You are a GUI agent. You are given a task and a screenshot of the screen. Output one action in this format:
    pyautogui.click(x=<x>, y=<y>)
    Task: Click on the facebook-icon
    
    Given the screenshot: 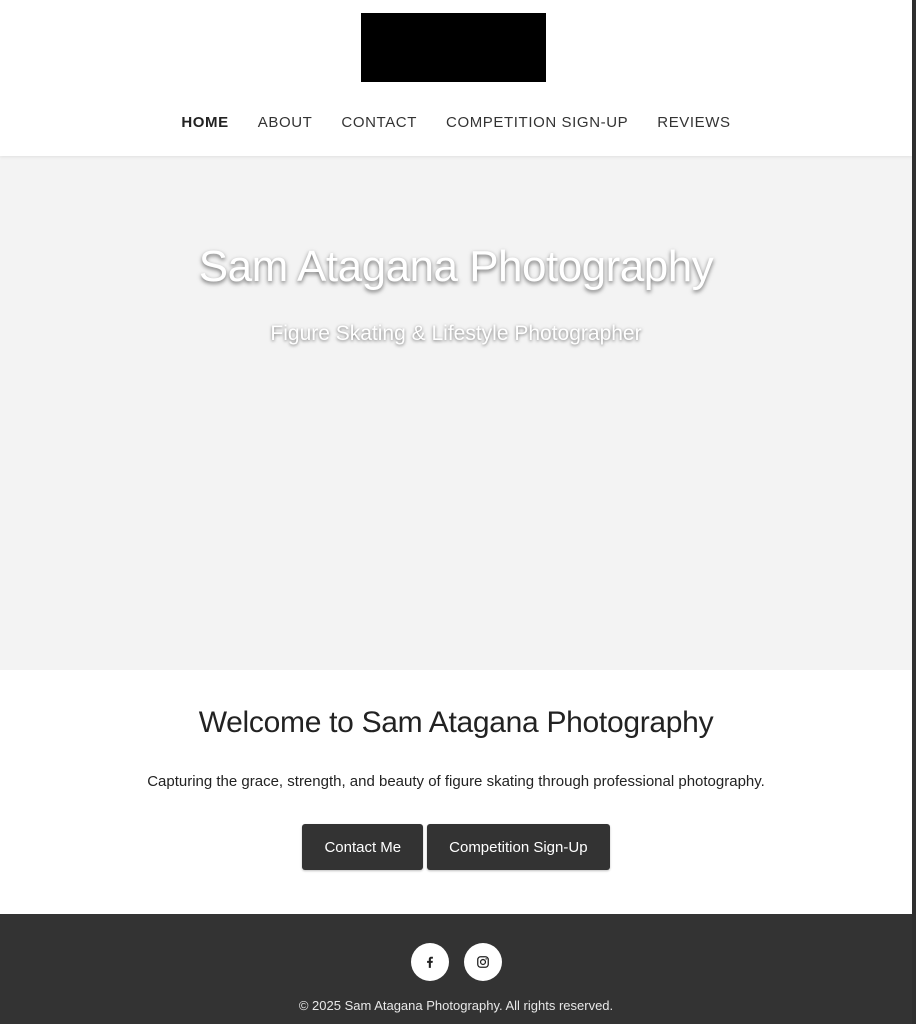 What is the action you would take?
    pyautogui.click(x=429, y=962)
    